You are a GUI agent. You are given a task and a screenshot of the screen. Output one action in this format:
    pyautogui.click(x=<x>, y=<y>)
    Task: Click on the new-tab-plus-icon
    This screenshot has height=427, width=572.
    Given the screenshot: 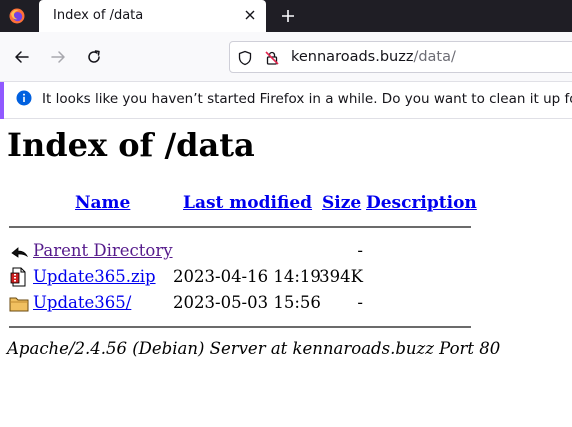 What is the action you would take?
    pyautogui.click(x=288, y=16)
    